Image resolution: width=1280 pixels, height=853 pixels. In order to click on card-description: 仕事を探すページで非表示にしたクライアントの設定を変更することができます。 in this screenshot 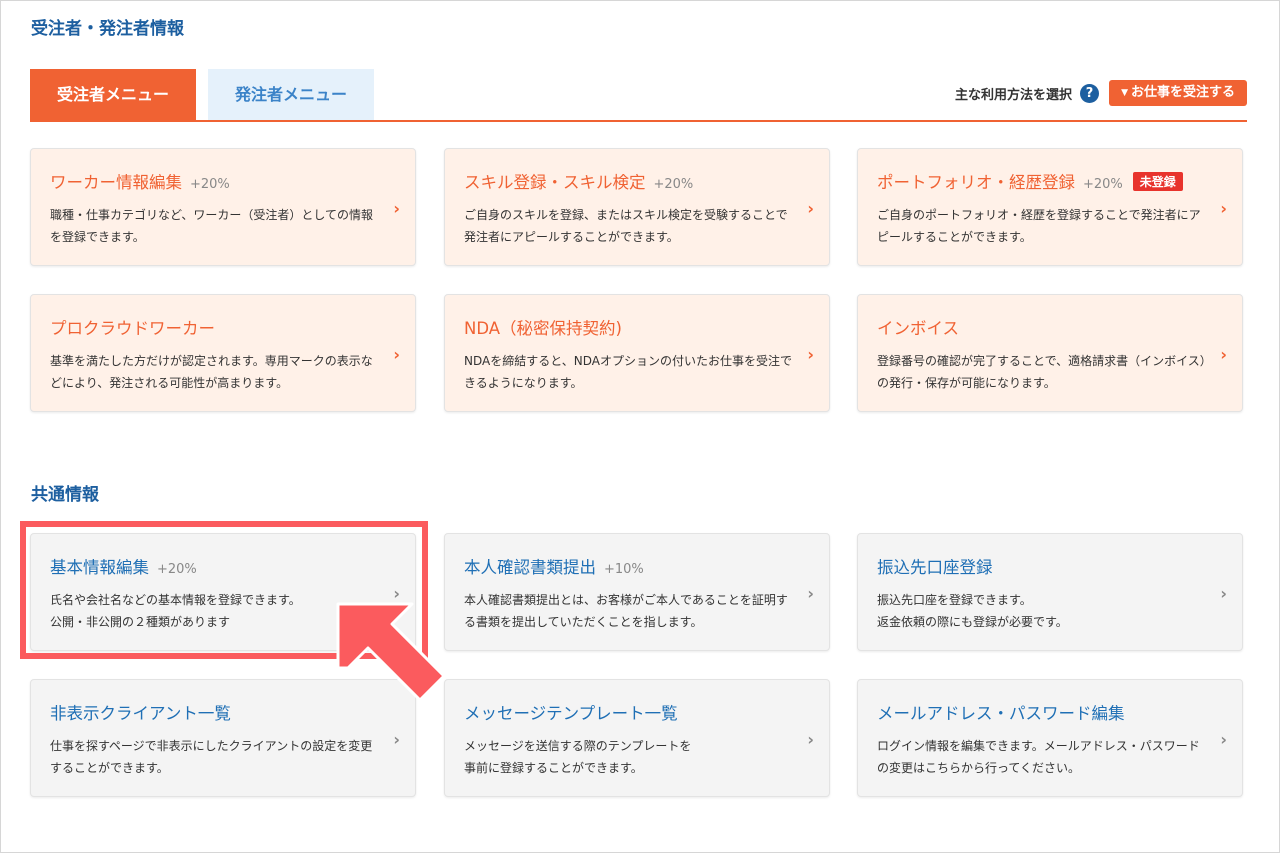, I will do `click(211, 757)`.